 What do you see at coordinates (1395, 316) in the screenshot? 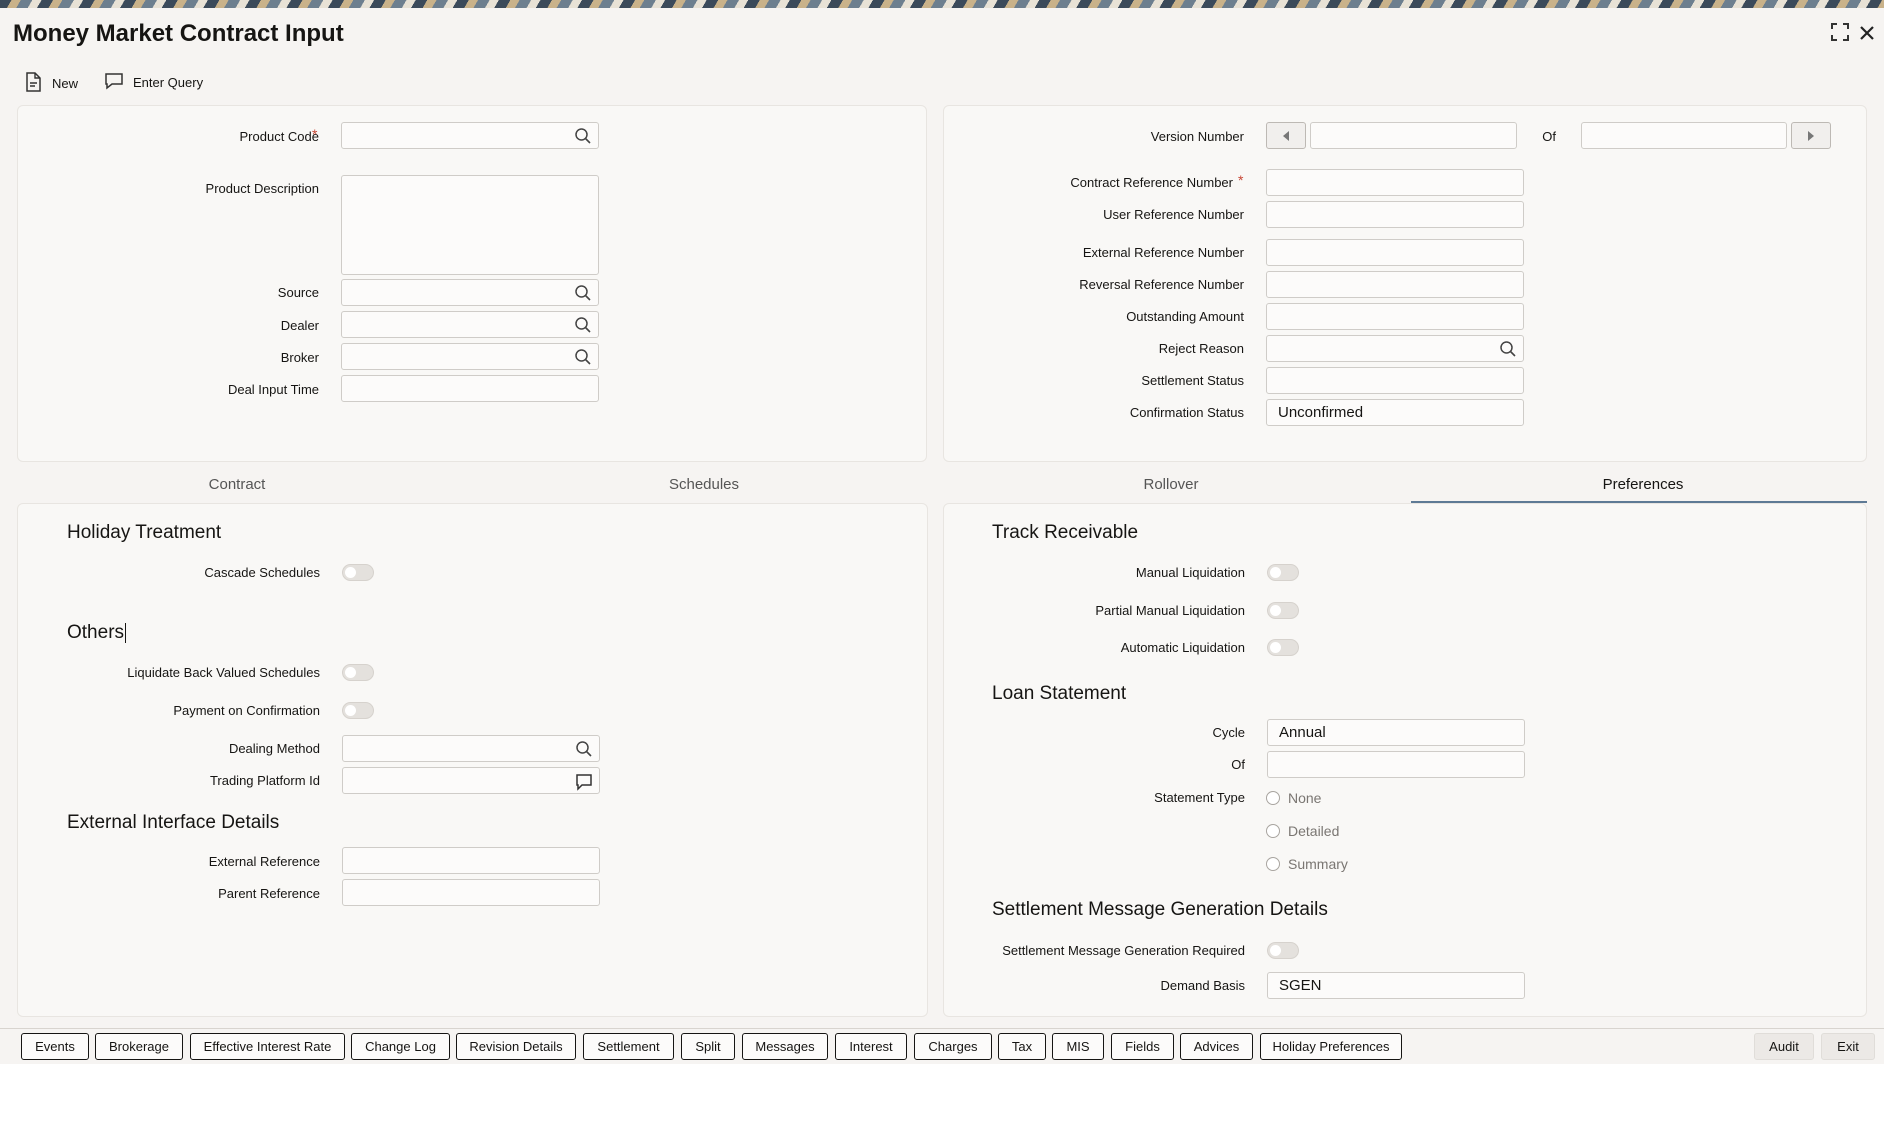
I see `outstanding-amount-field` at bounding box center [1395, 316].